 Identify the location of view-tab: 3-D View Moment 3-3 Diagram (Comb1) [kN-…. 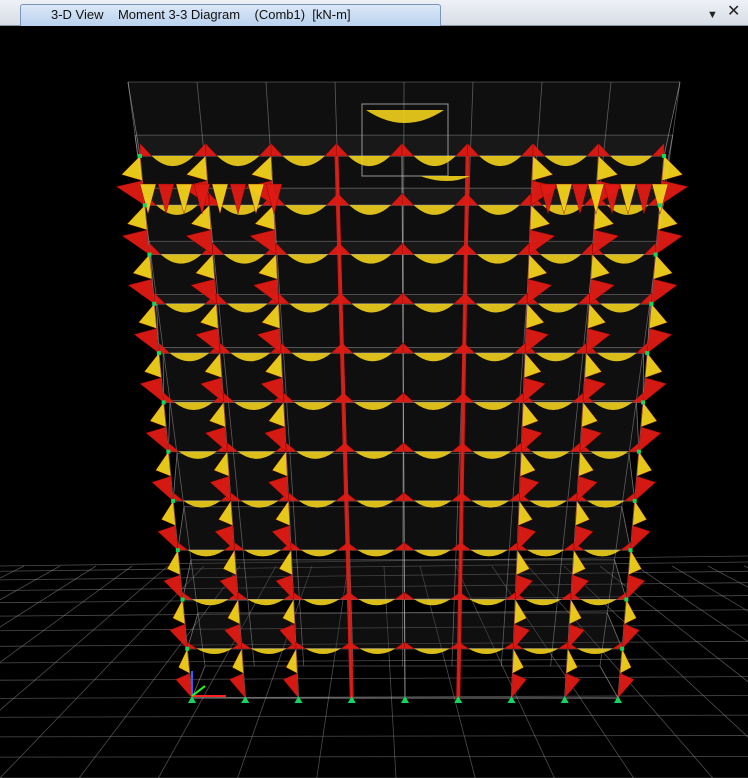
(230, 15).